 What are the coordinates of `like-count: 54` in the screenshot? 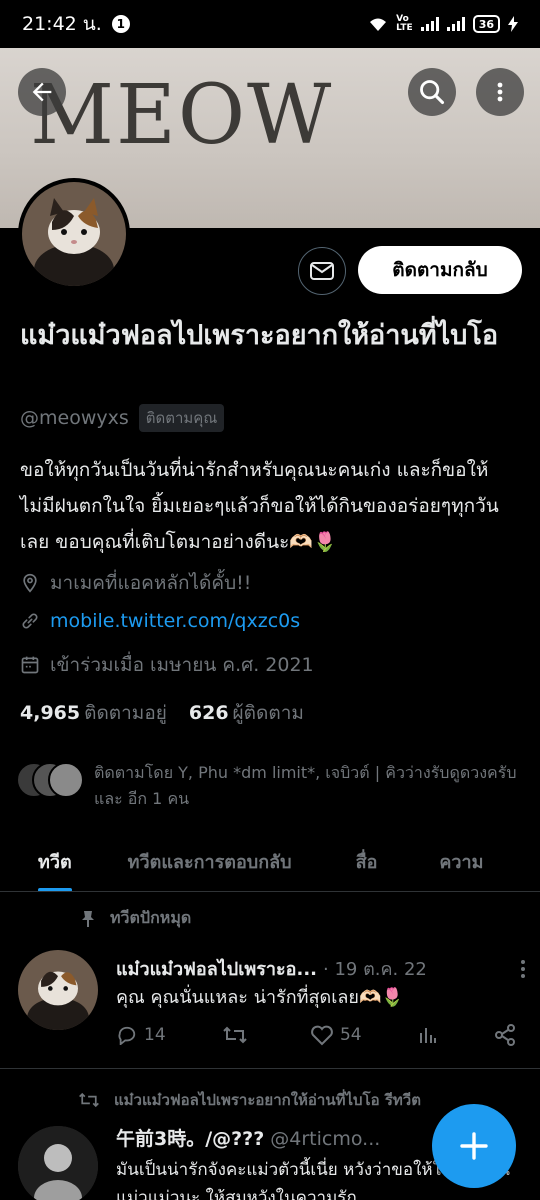 It's located at (350, 1035).